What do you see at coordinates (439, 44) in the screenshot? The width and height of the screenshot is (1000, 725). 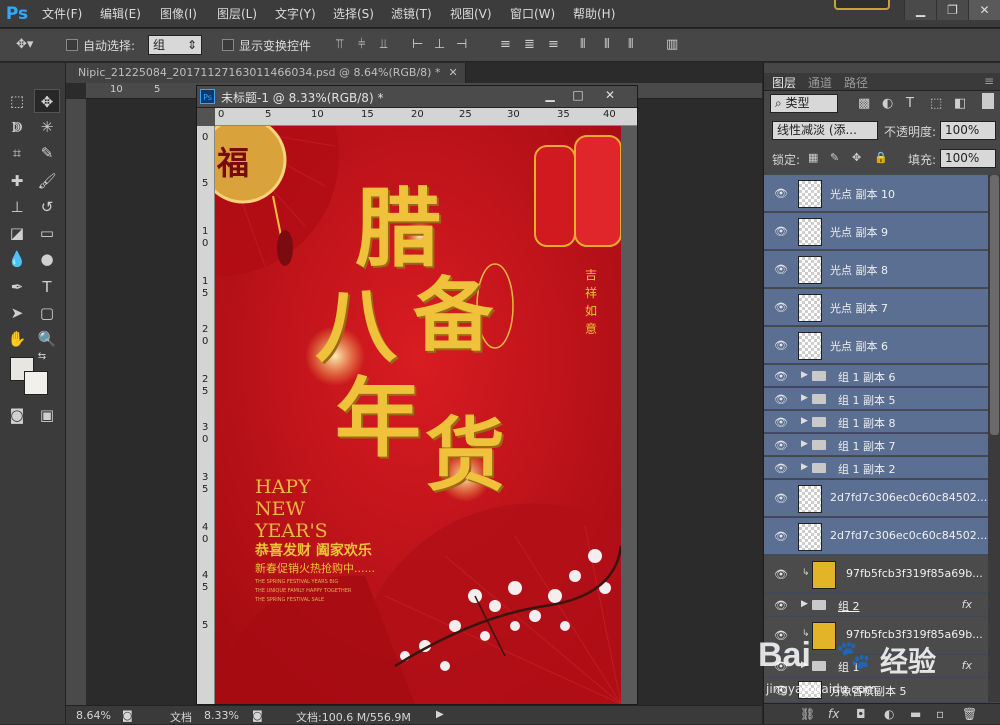 I see `align-hcenter-icon: ⊥` at bounding box center [439, 44].